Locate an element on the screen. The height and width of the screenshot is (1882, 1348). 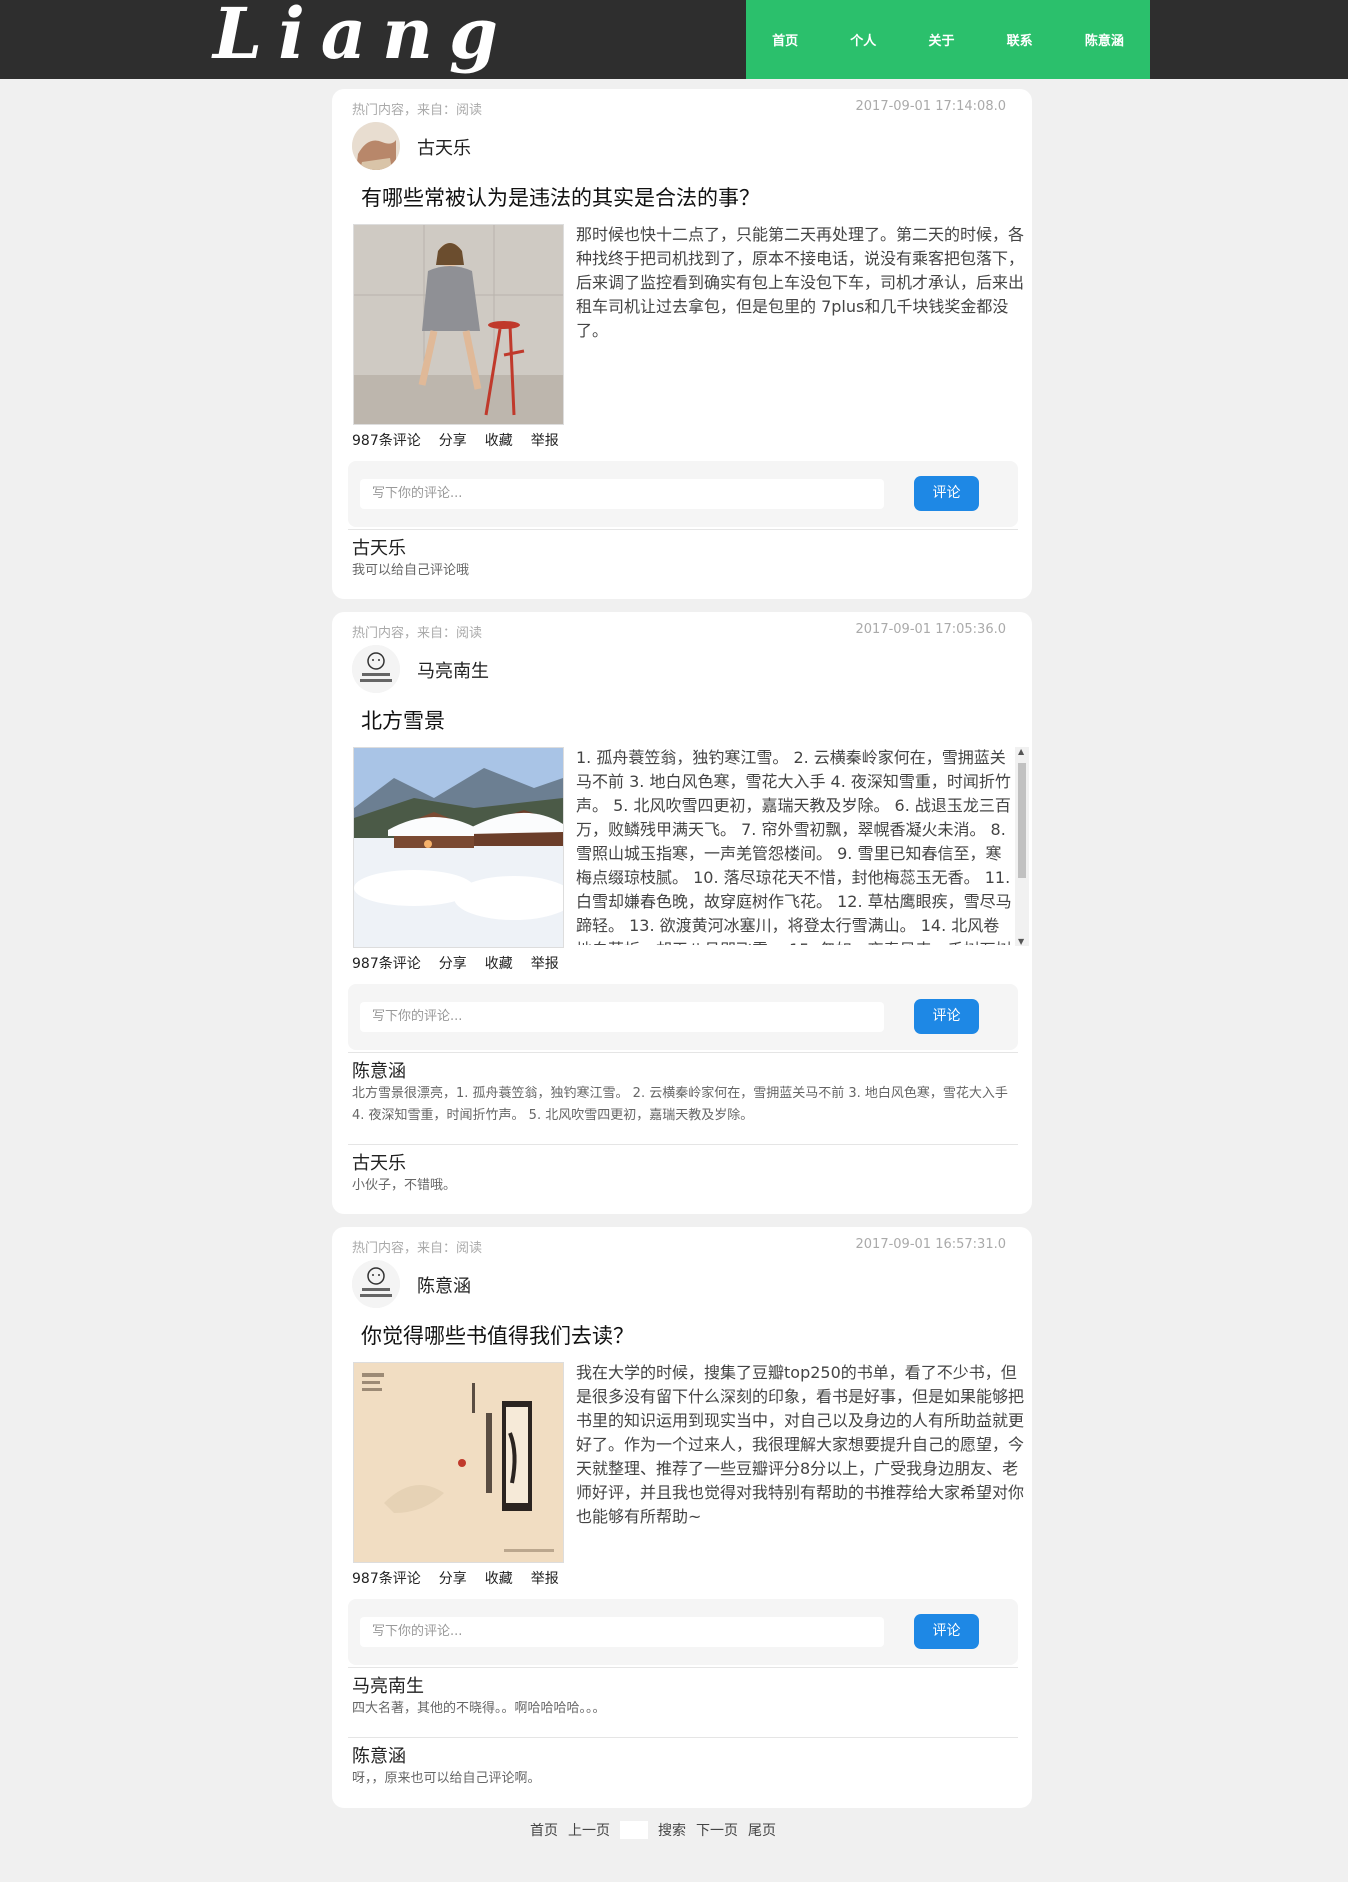
post-title: 有哪些常被认为是违法的其实是合法的事？ is located at coordinates (560, 197).